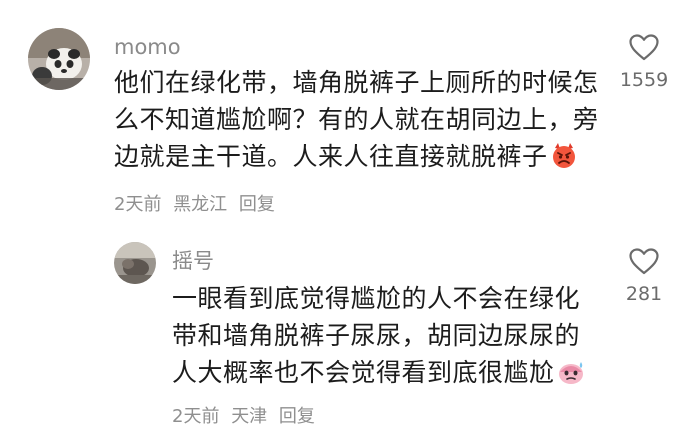 This screenshot has height=440, width=690. I want to click on panda-avatar-icon, so click(59, 59).